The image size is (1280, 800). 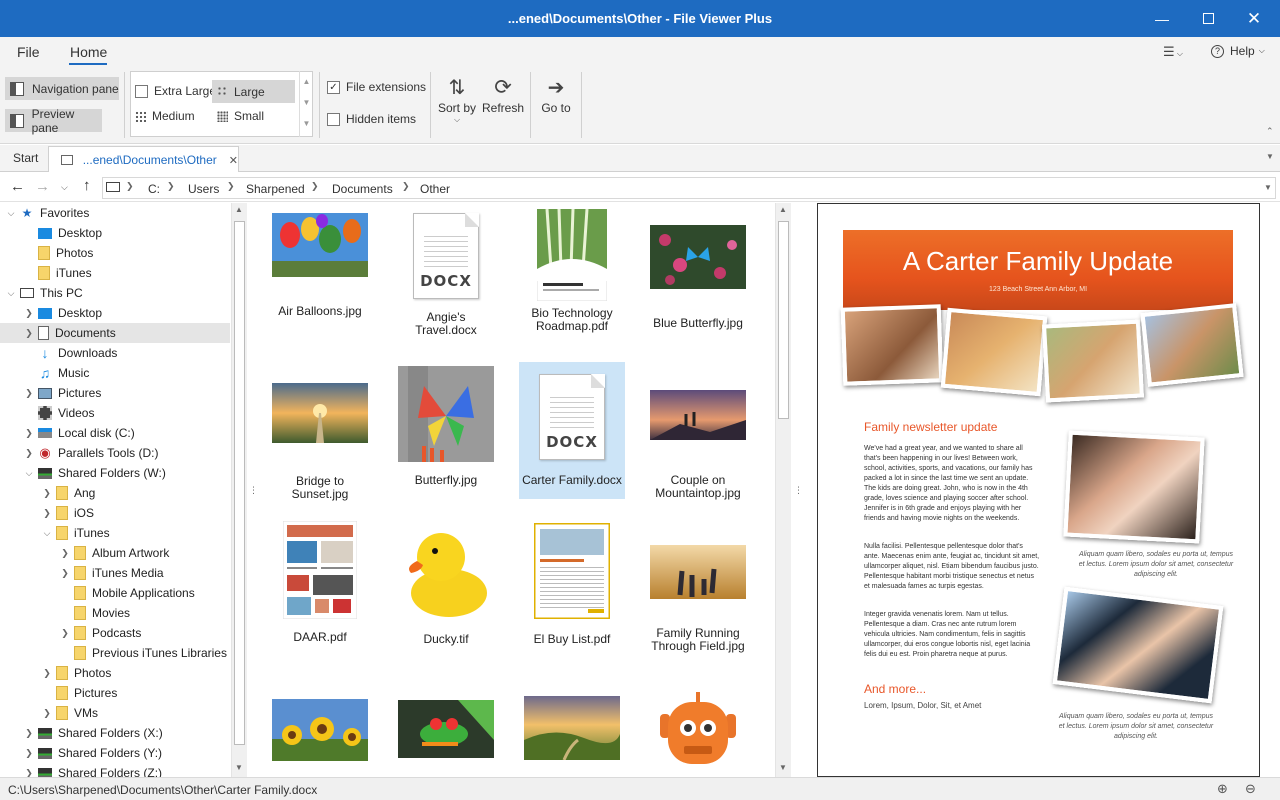 I want to click on medium-option: Medium, so click(x=165, y=116).